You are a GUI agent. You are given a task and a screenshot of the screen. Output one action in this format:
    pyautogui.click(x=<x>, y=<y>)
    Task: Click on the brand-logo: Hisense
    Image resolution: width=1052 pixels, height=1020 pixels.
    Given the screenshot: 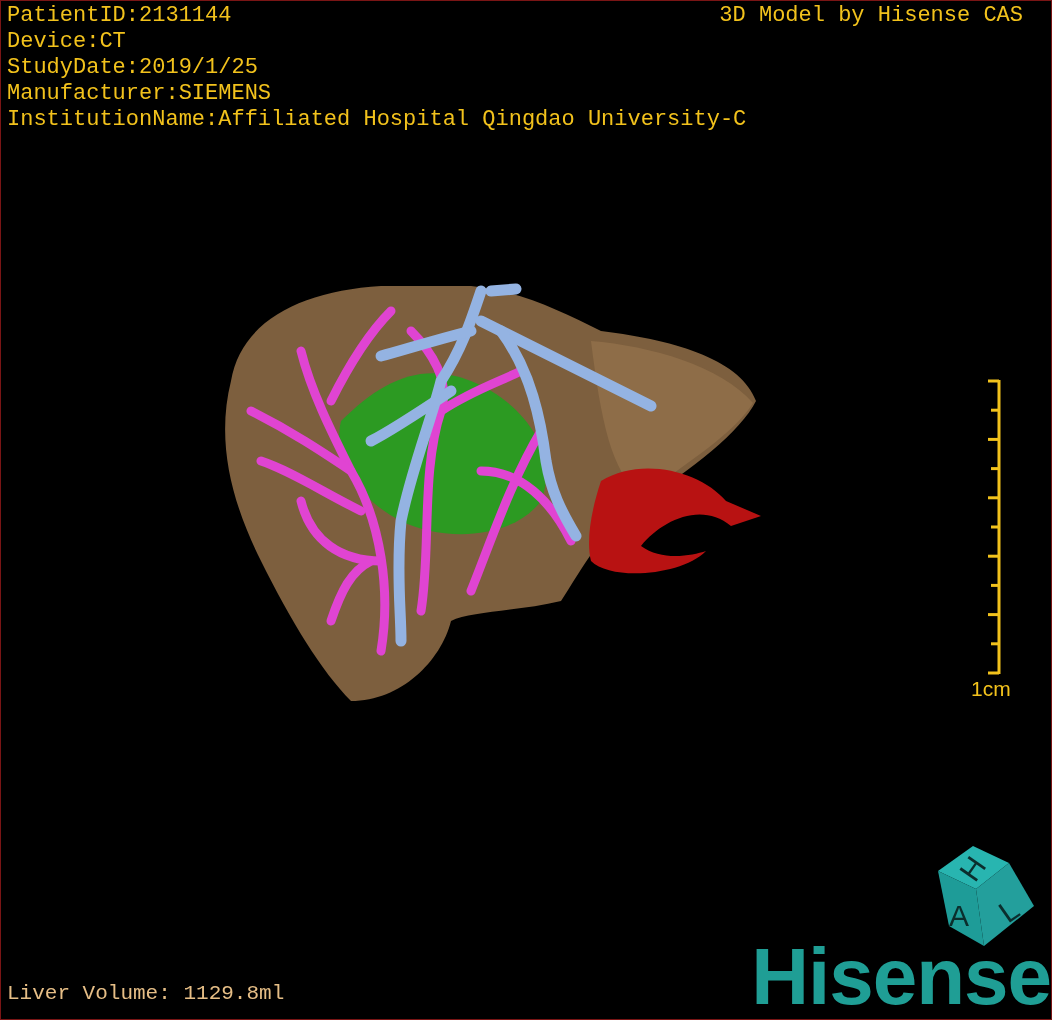 What is the action you would take?
    pyautogui.click(x=901, y=977)
    